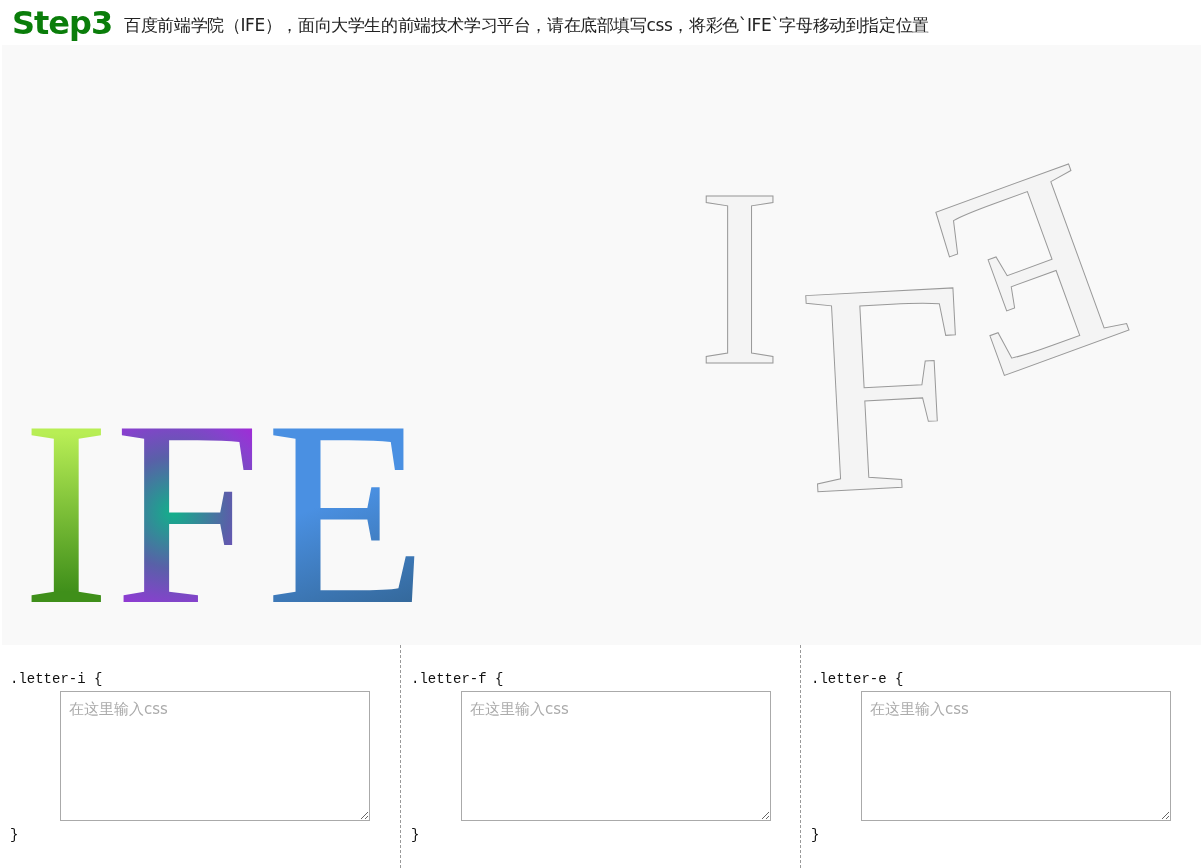  Describe the element at coordinates (857, 679) in the screenshot. I see `css-selector: .letter-e {` at that location.